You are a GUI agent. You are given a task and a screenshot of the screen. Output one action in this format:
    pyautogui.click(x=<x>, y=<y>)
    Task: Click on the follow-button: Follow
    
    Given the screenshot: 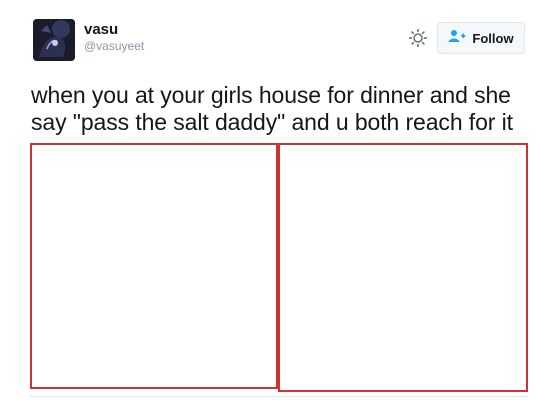 What is the action you would take?
    pyautogui.click(x=481, y=38)
    